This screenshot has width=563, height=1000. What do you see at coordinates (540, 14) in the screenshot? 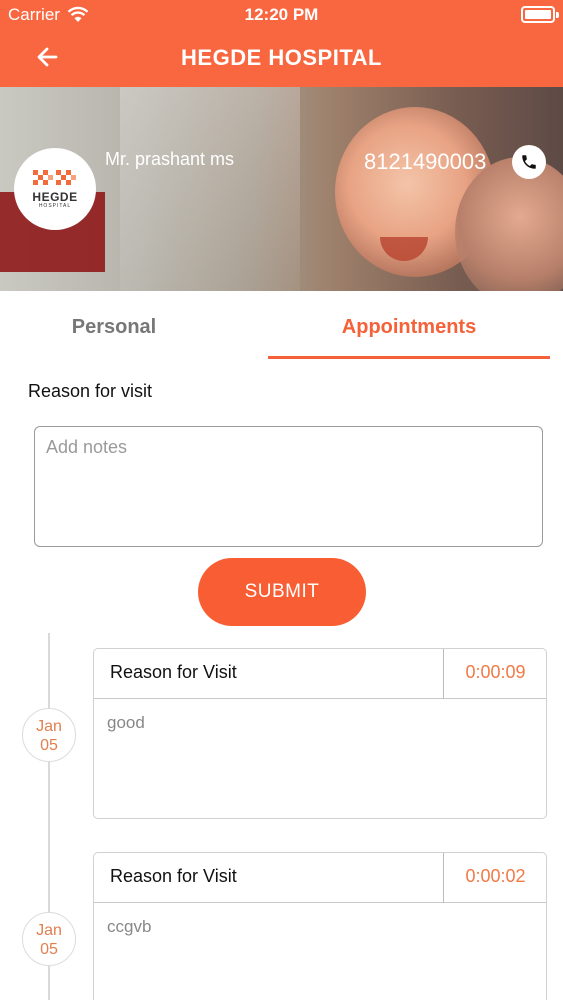
I see `battery-icon` at bounding box center [540, 14].